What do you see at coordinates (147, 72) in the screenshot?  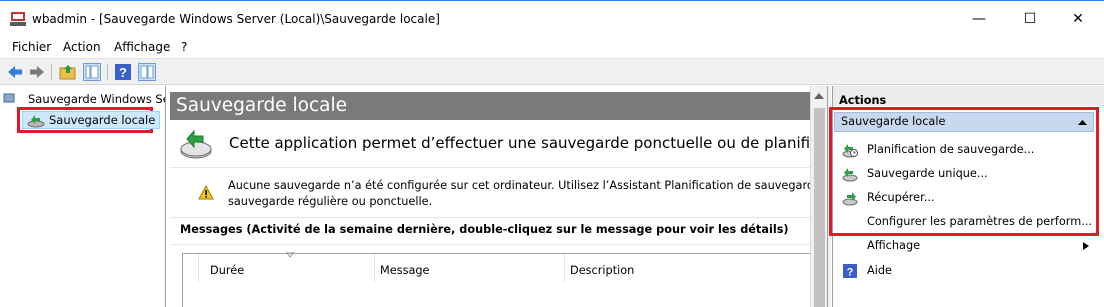 I see `show-hide-action-pane-icon` at bounding box center [147, 72].